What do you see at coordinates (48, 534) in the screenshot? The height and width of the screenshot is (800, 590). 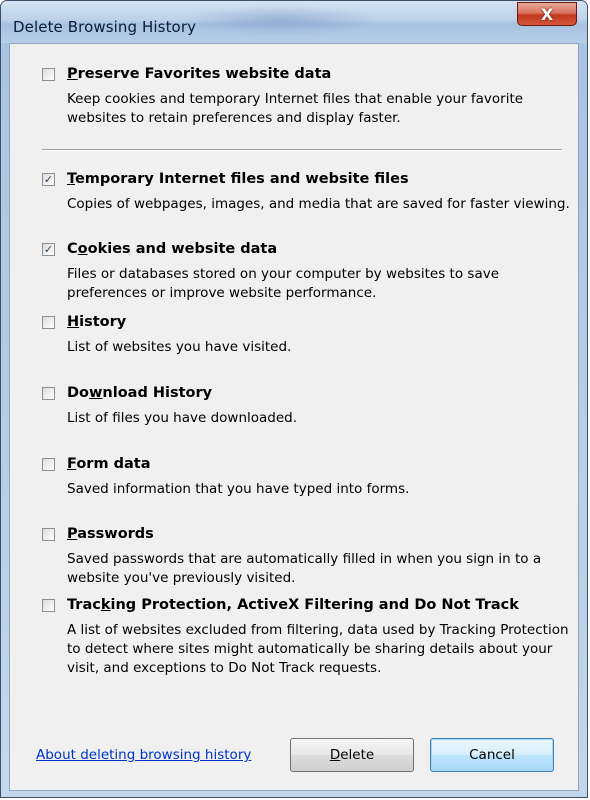 I see `passwords-checkbox` at bounding box center [48, 534].